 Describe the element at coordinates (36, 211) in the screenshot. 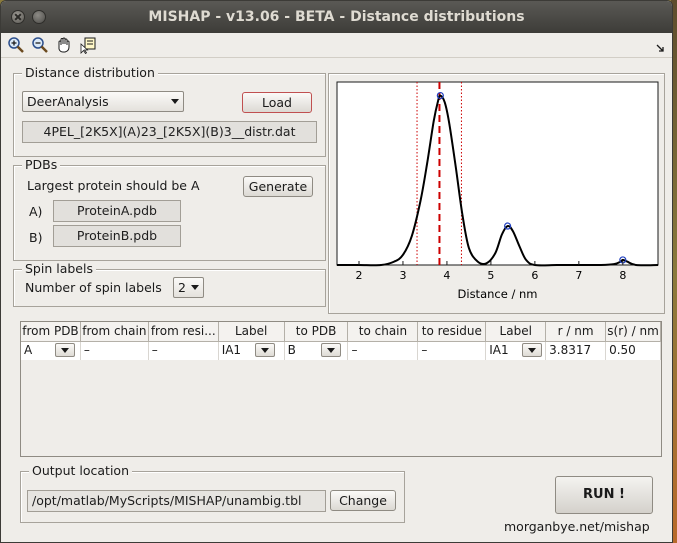

I see `pdb-a-label: A)` at that location.